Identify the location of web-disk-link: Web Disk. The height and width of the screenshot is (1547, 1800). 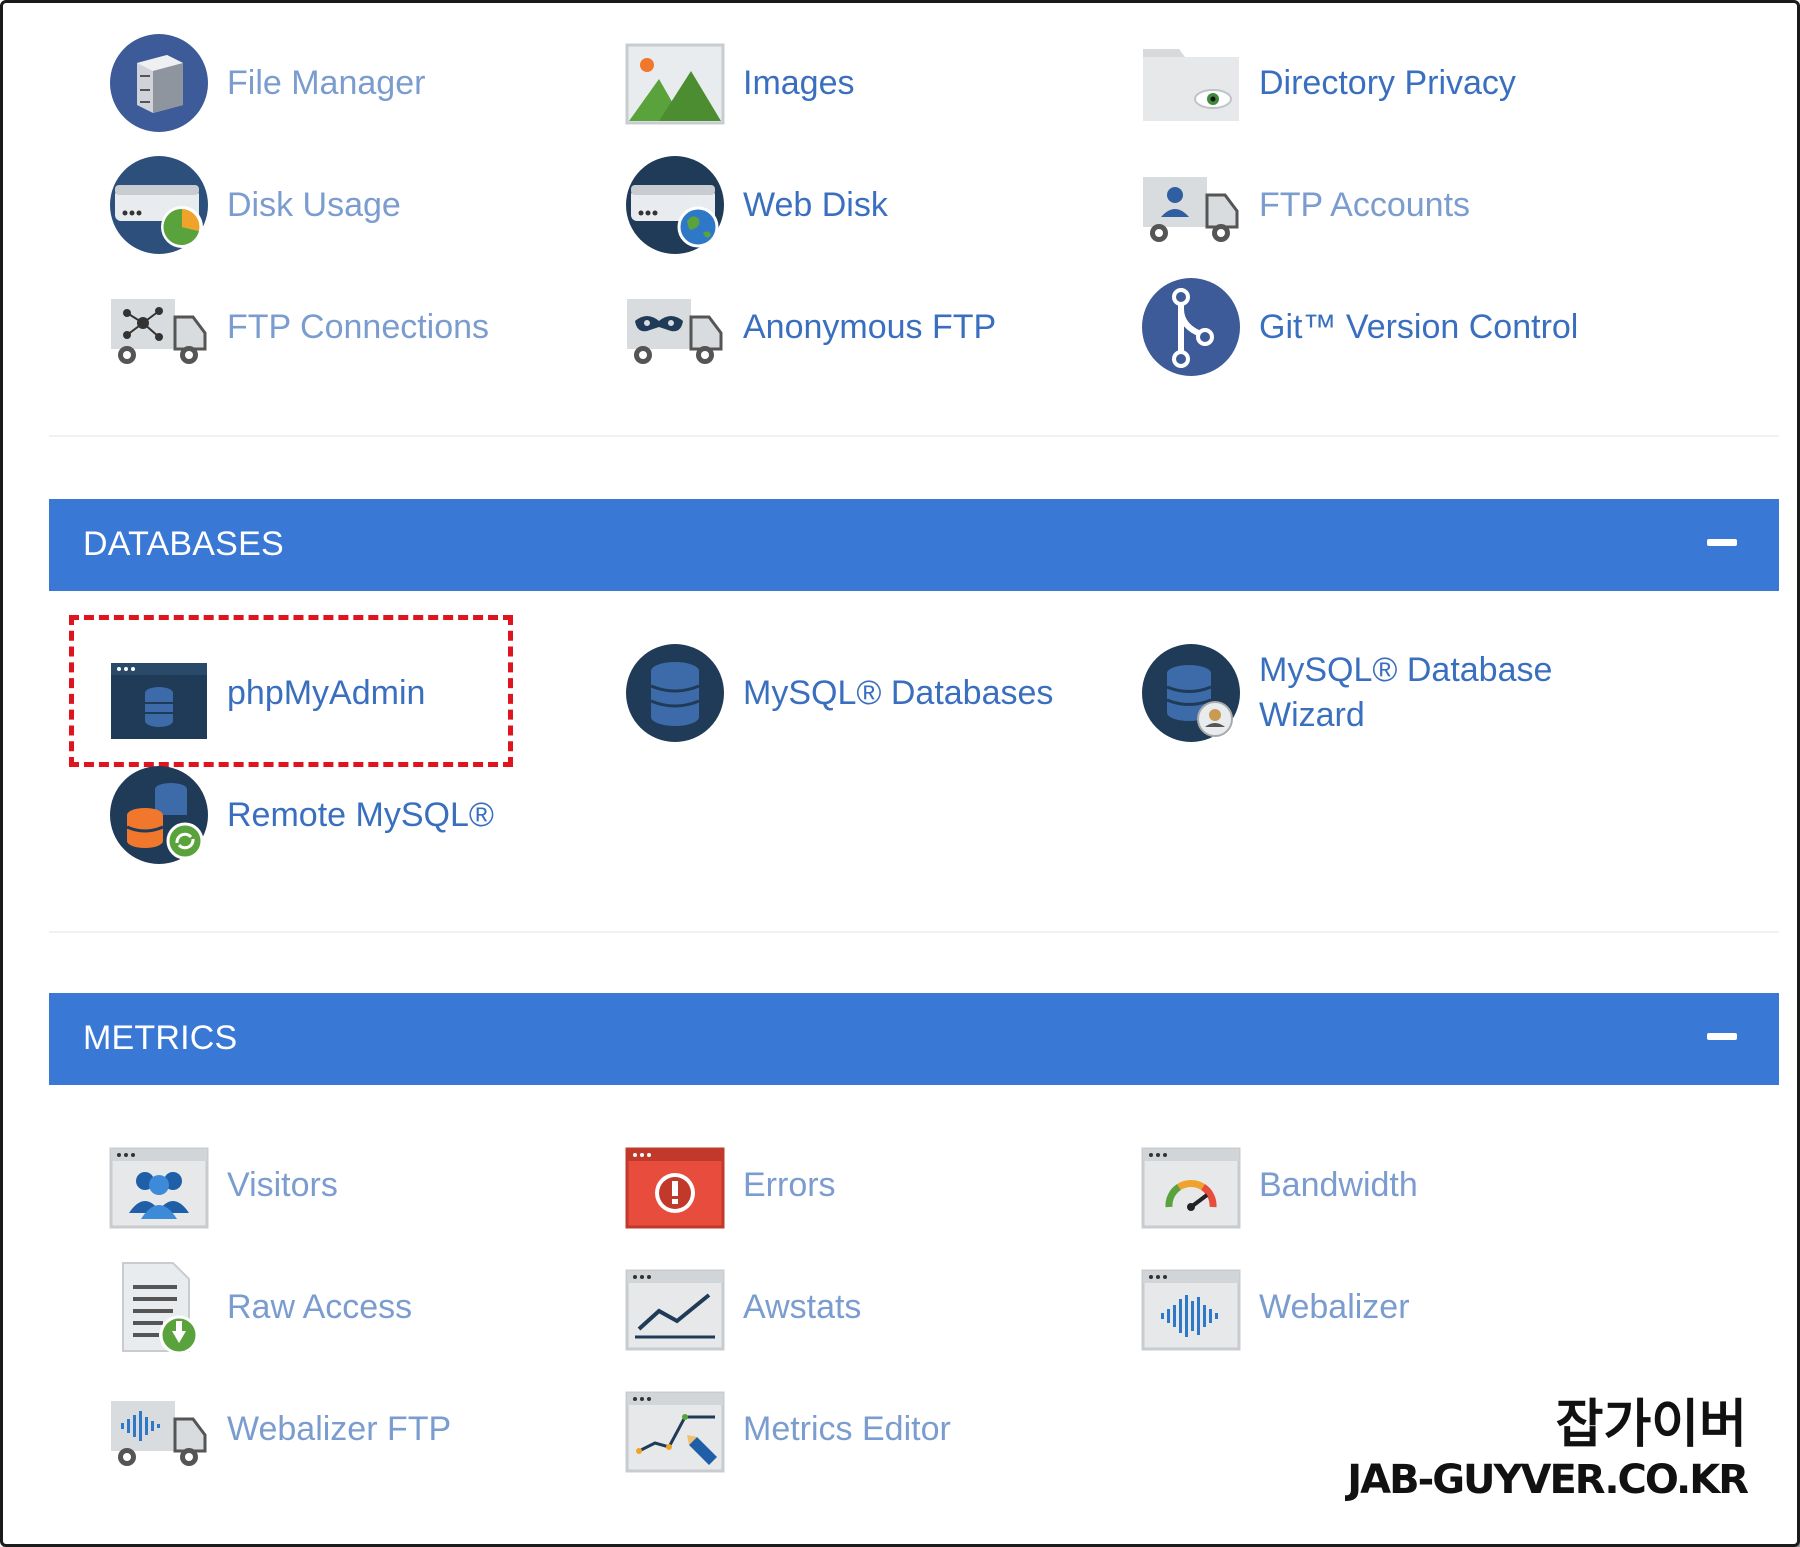
(756, 205).